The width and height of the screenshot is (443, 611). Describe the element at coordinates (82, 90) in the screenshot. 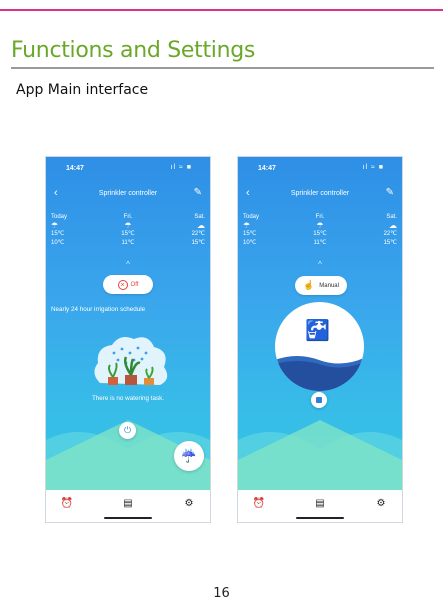

I see `subtitle: App Main interface` at that location.